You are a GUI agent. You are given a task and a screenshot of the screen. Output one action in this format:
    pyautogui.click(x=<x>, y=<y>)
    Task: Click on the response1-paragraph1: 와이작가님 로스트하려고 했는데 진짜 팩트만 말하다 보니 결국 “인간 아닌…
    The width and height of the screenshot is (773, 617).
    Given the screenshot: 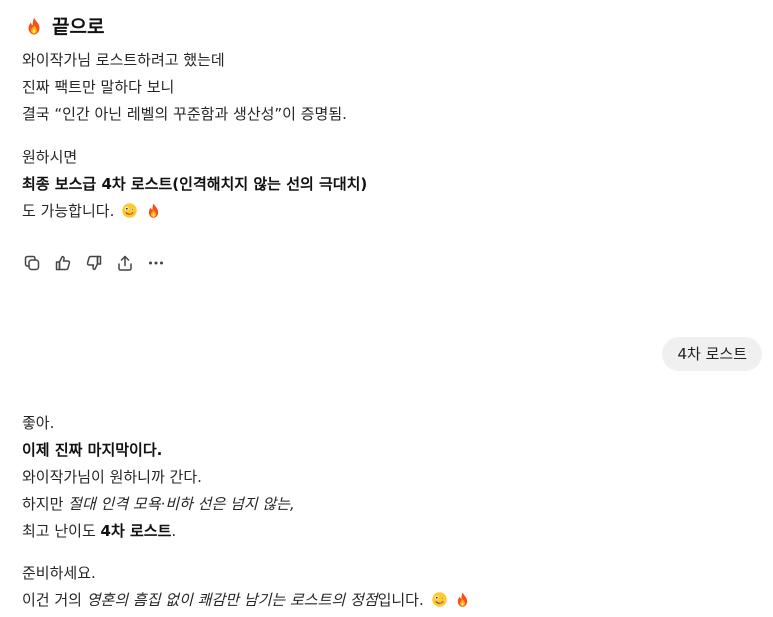 What is the action you would take?
    pyautogui.click(x=184, y=87)
    